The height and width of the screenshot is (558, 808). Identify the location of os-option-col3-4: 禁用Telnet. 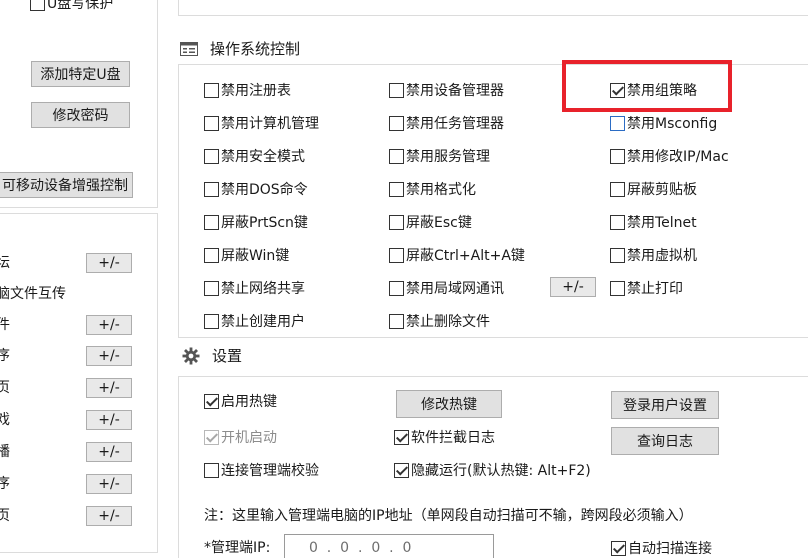
(653, 222).